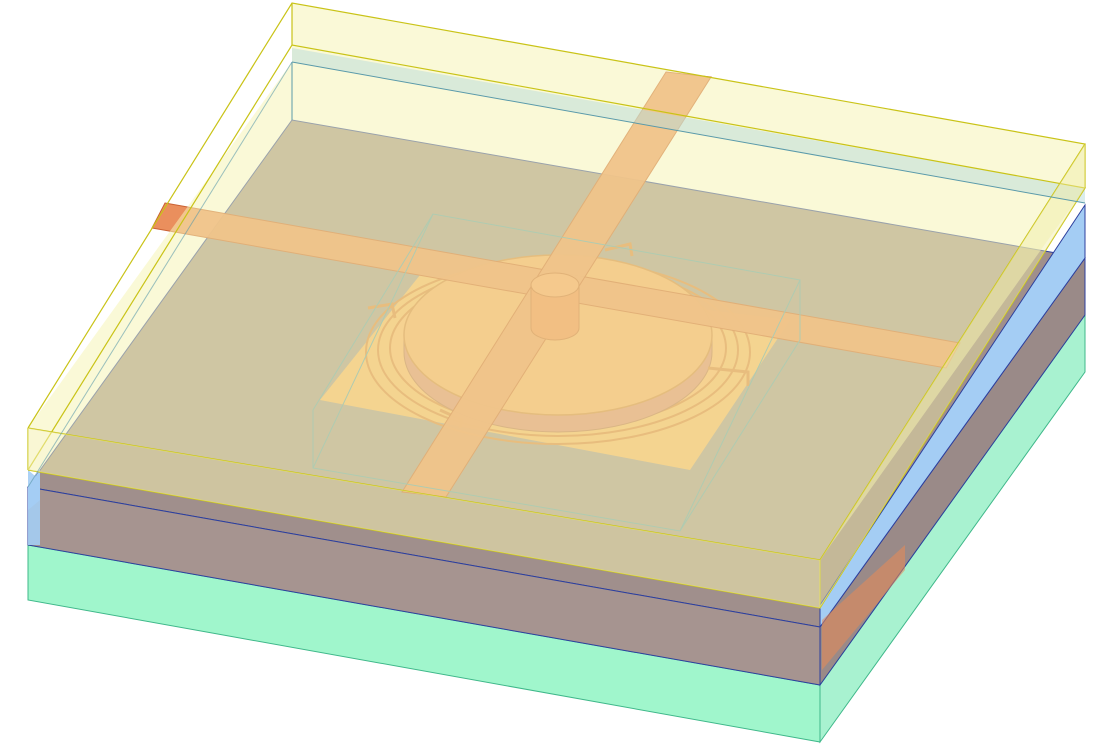 The width and height of the screenshot is (1107, 745). Describe the element at coordinates (34, 507) in the screenshot. I see `mid-layer-blue-band-left` at that location.